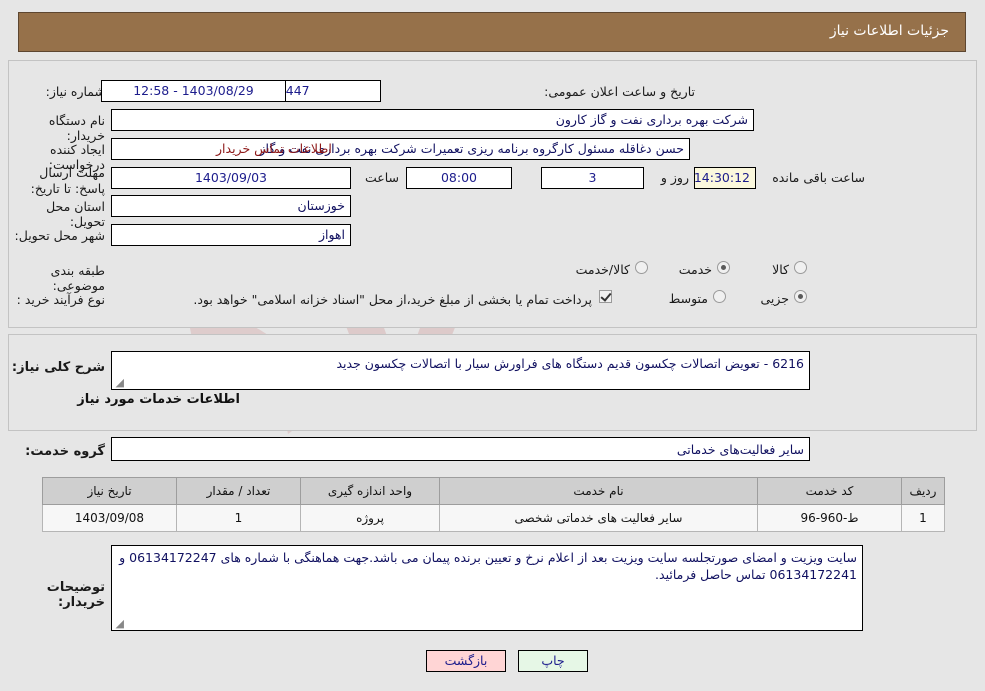  I want to click on col-service-code: کد خدمت, so click(829, 491).